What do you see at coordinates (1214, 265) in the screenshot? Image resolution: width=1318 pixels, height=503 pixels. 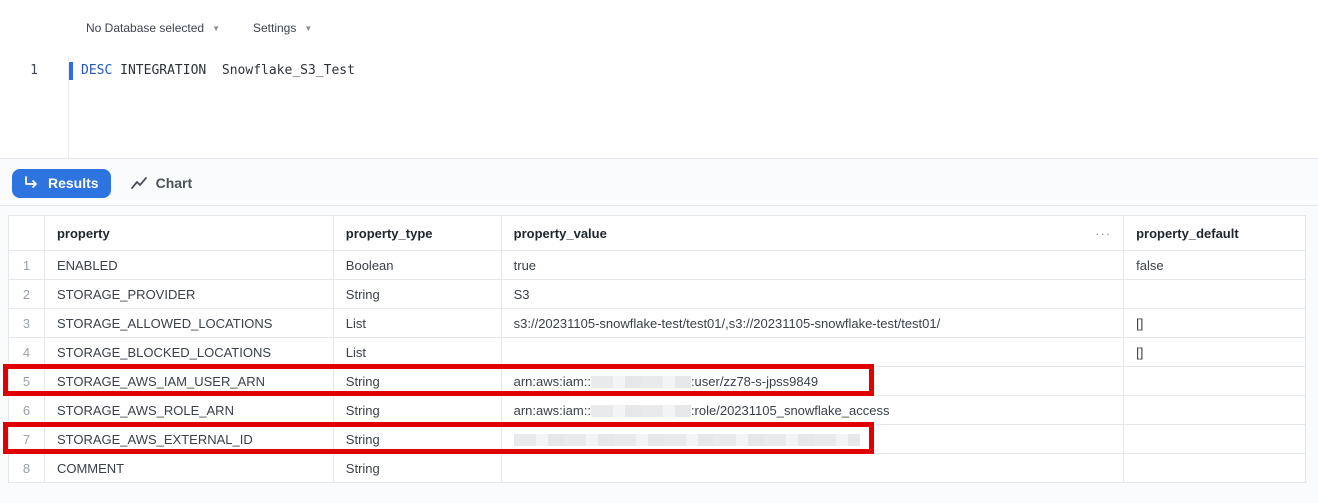 I see `cell-property-default: false` at bounding box center [1214, 265].